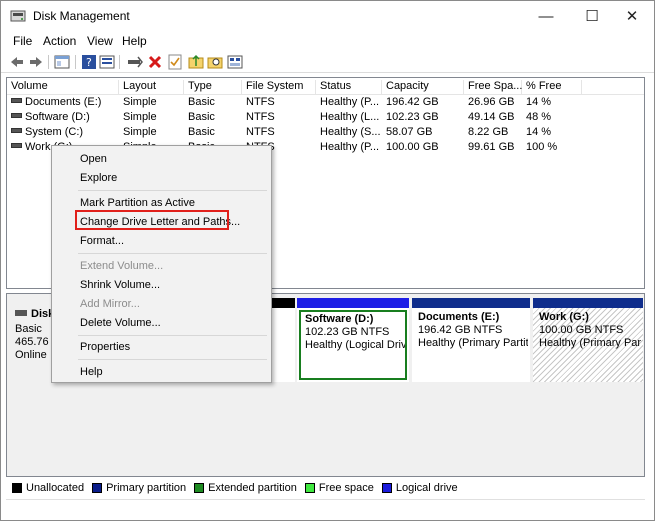 This screenshot has width=655, height=521. Describe the element at coordinates (139, 488) in the screenshot. I see `legend-primary-partition: Primary partition` at that location.